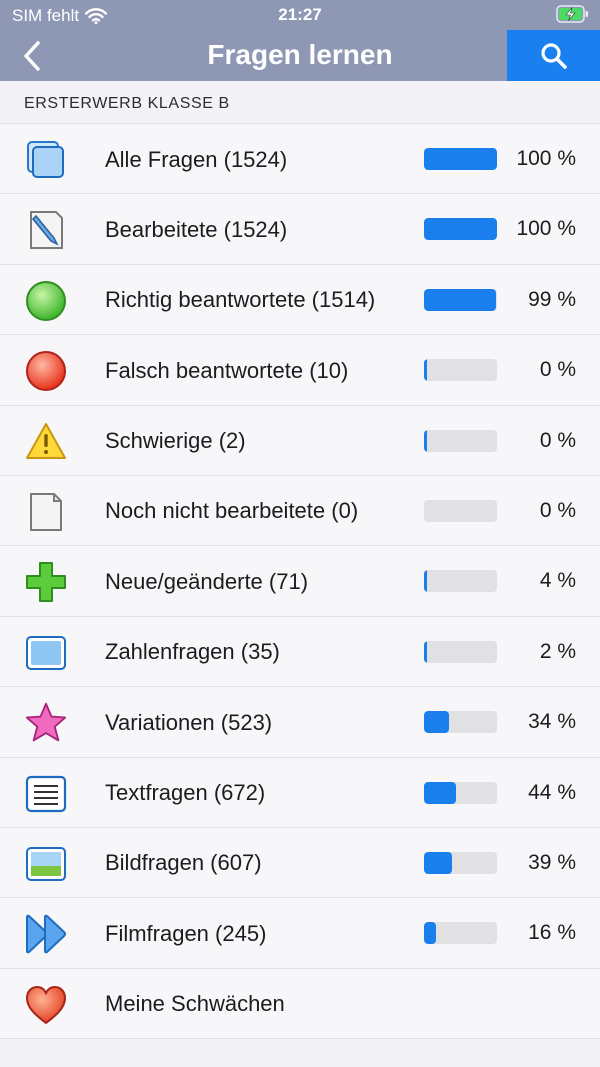  What do you see at coordinates (127, 103) in the screenshot?
I see `section-title: ERSTERWERB KLASSE B` at bounding box center [127, 103].